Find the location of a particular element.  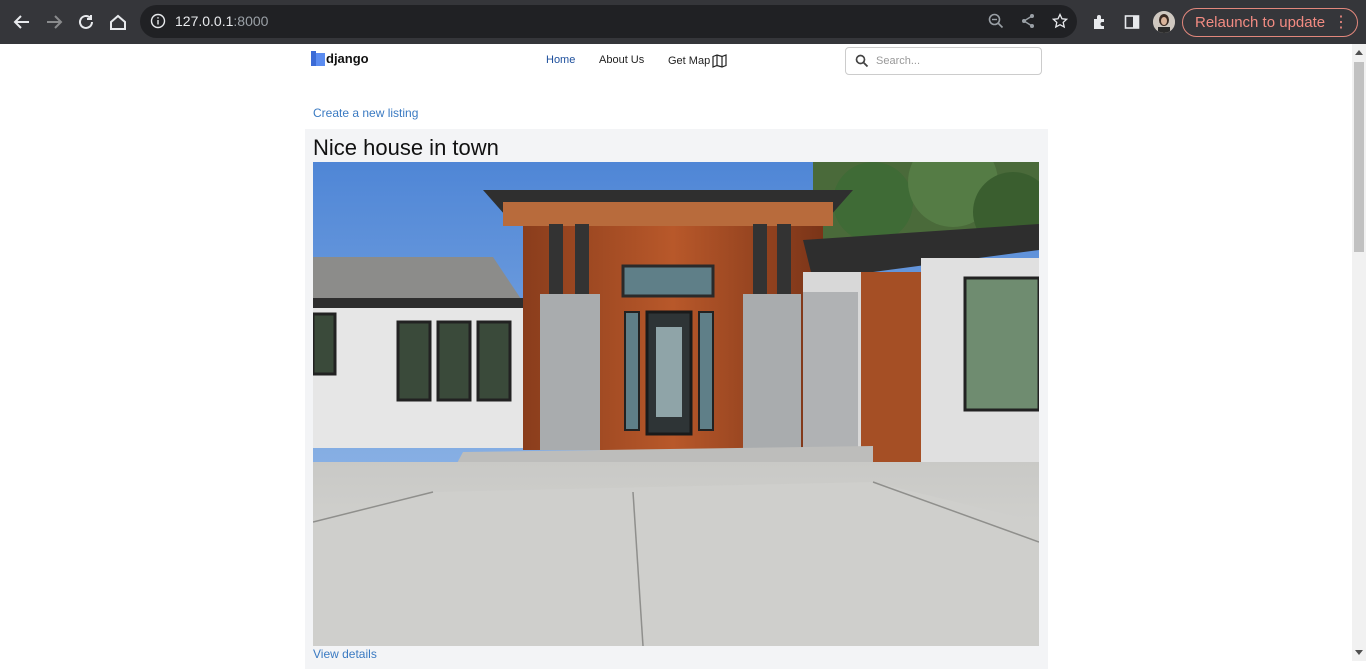

logo-text: django is located at coordinates (347, 58).